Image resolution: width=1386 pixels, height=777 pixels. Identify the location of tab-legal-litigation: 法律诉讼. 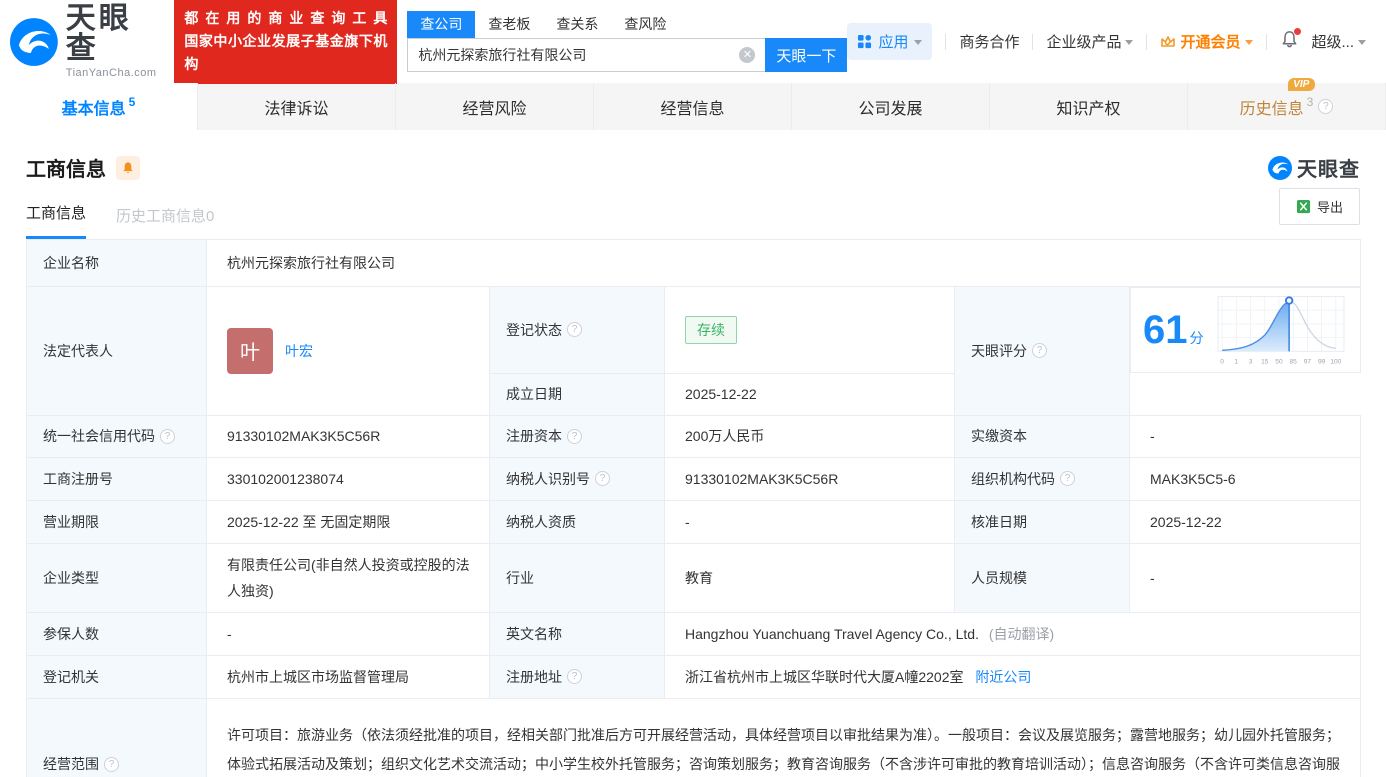
(297, 106).